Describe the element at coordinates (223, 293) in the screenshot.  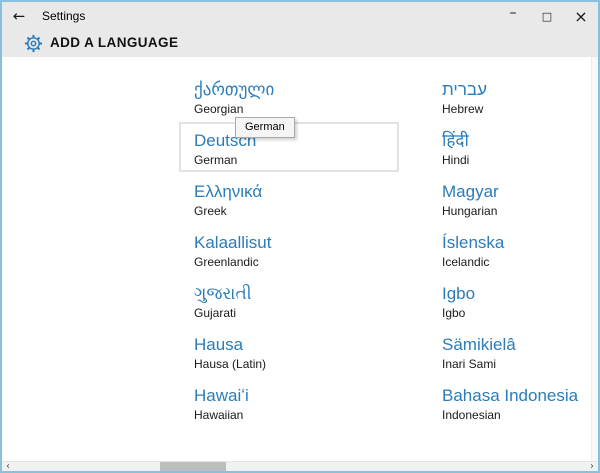
I see `language-native-name: ગુજરાતી` at that location.